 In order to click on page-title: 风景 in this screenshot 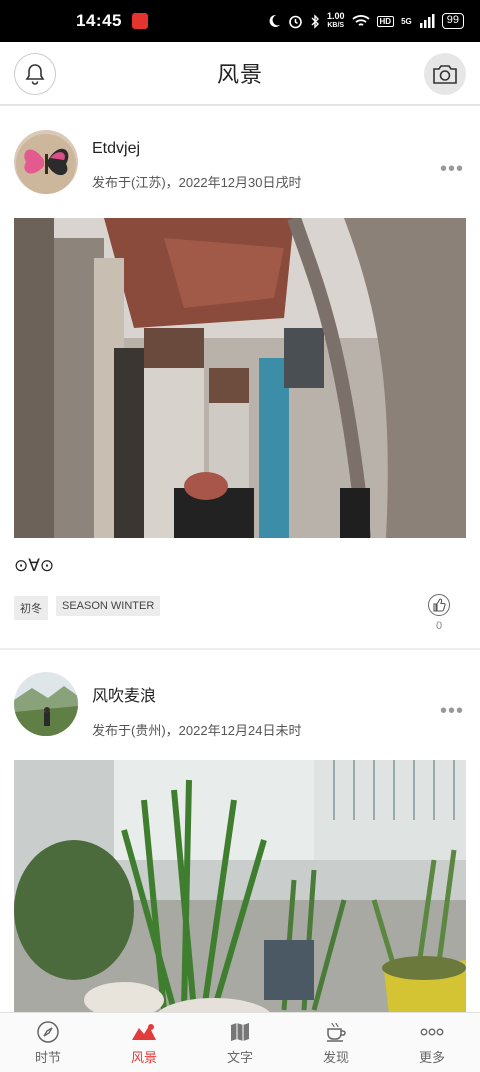, I will do `click(239, 74)`.